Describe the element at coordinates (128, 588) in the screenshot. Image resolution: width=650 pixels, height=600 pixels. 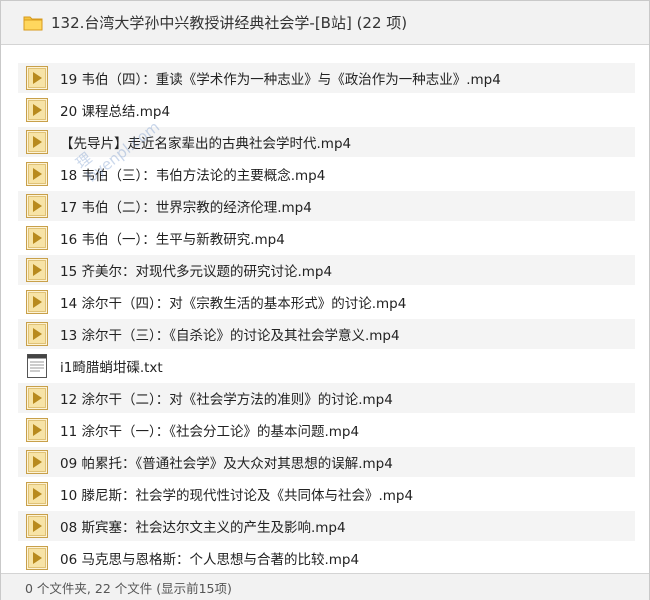
I see `status-text: 0 个文件夹, 22 个文件 (显示前15项)` at that location.